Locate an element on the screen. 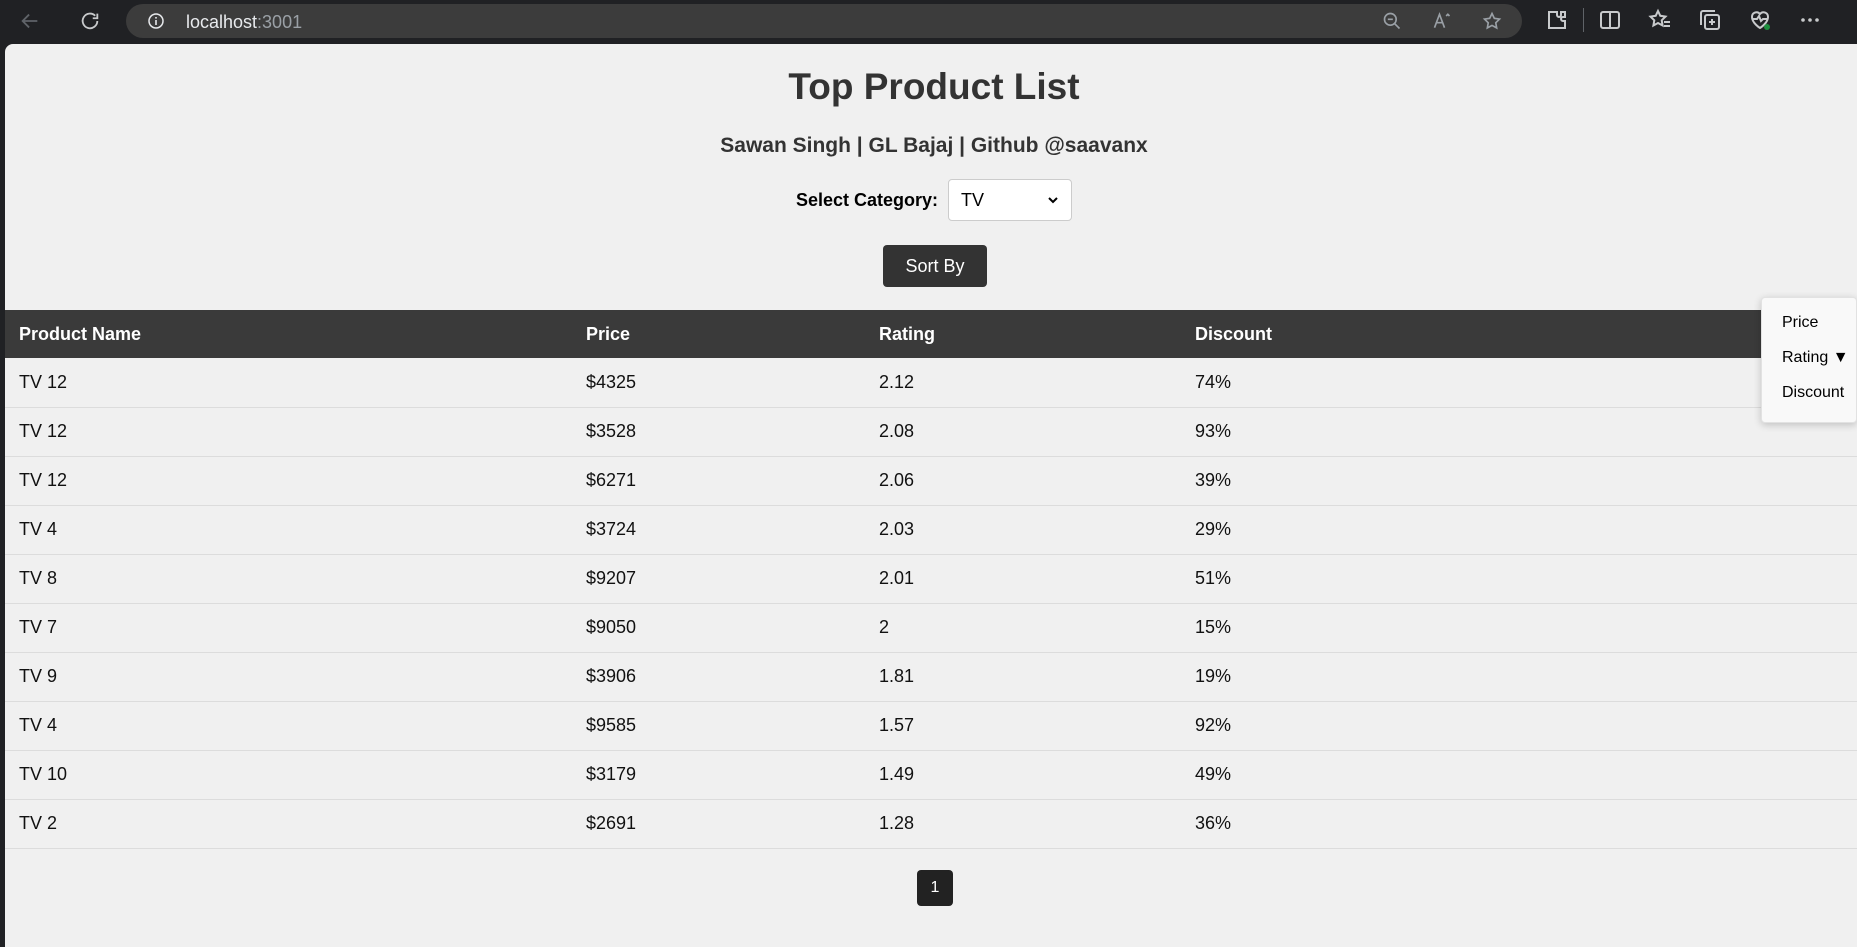 The height and width of the screenshot is (947, 1857). table-row: TV 12 $4325 2.12 74% is located at coordinates (931, 383).